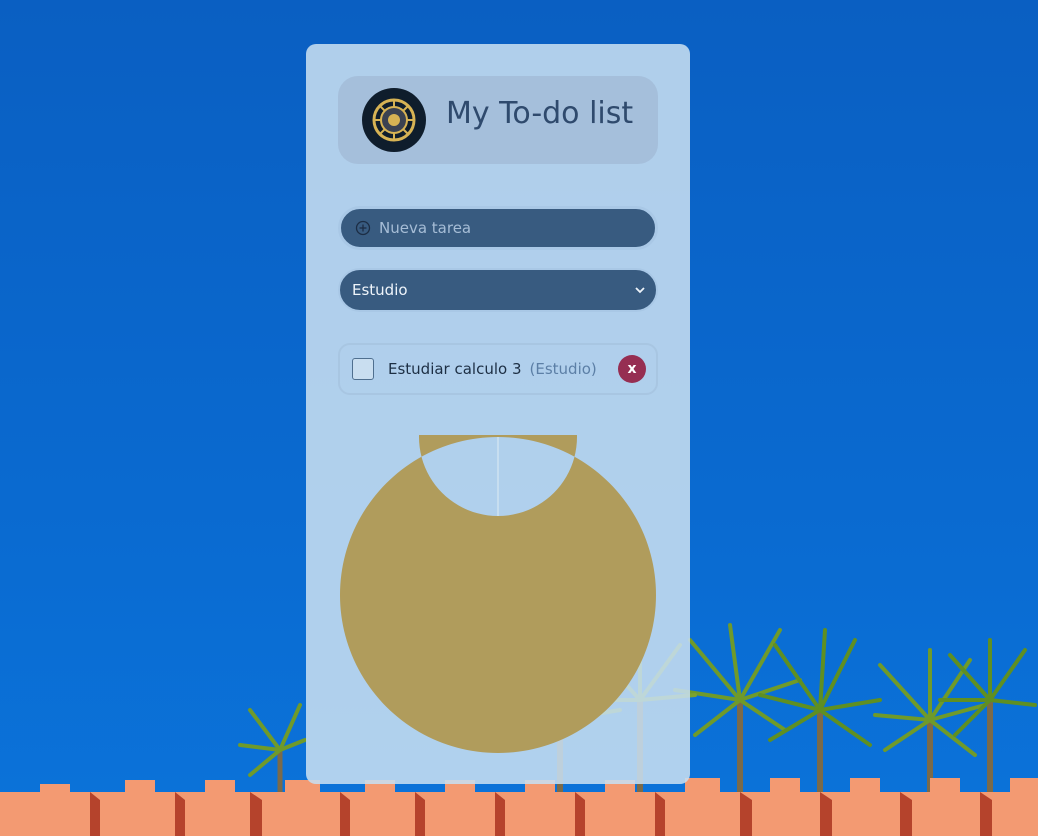 This screenshot has height=836, width=1038. I want to click on task-checkbox, so click(363, 369).